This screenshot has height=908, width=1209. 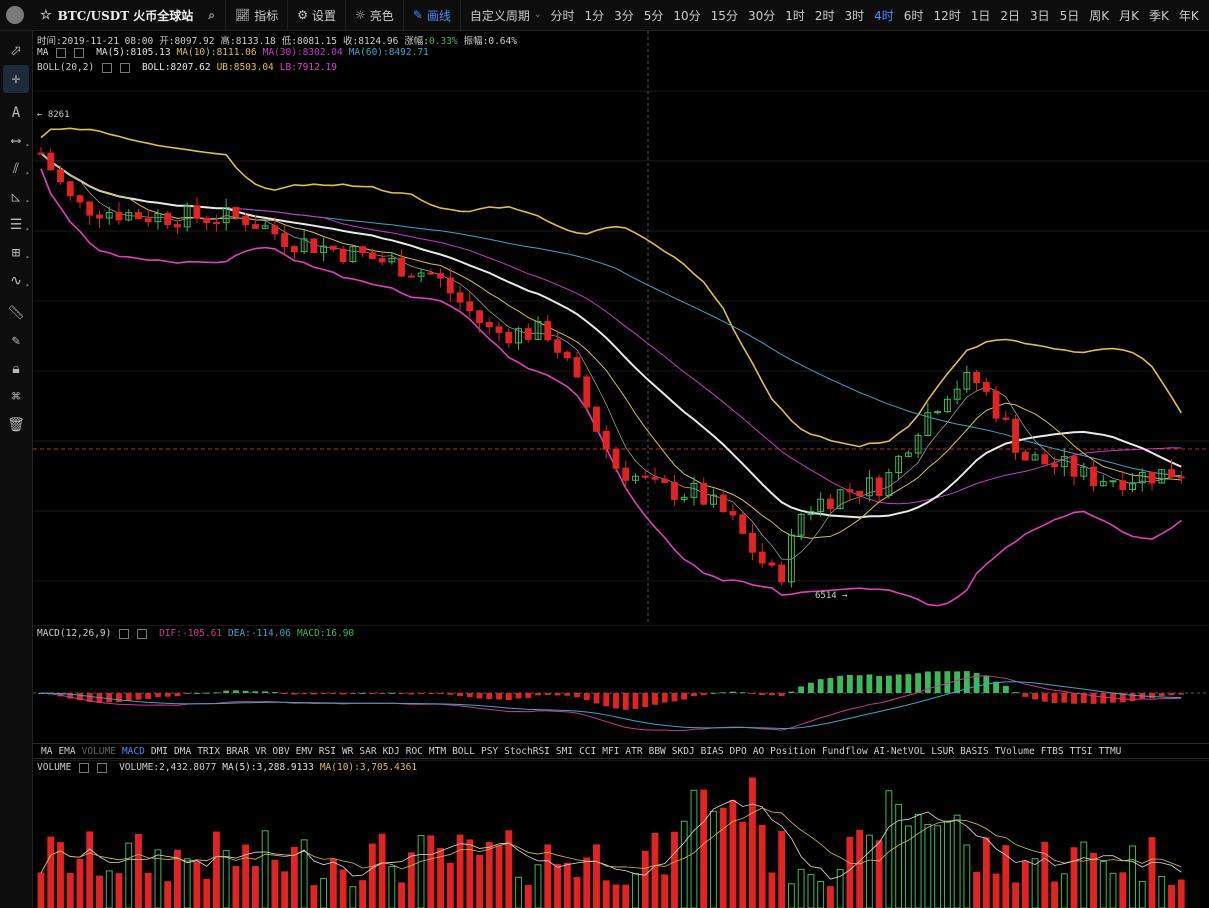 What do you see at coordinates (46, 751) in the screenshot?
I see `tab-ma: MA` at bounding box center [46, 751].